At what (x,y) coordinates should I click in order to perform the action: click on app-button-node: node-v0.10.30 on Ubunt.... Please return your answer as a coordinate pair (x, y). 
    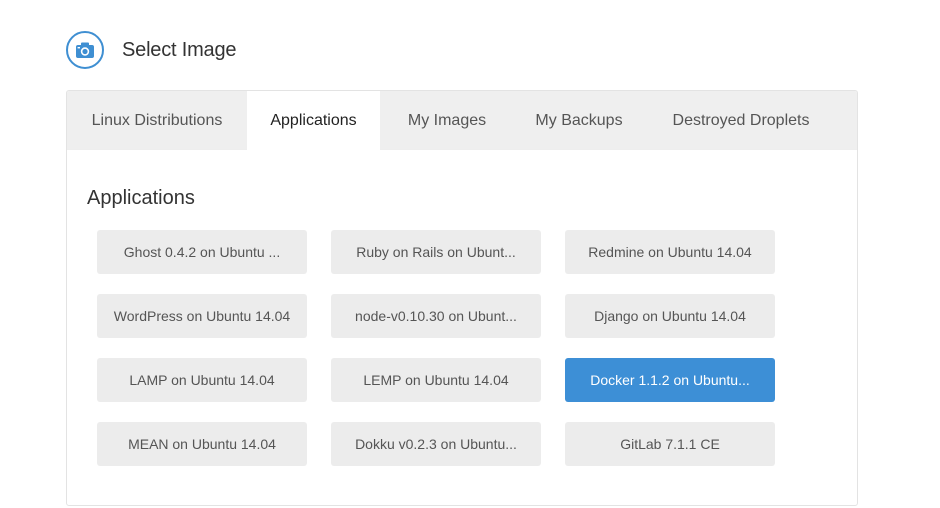
    Looking at the image, I should click on (436, 316).